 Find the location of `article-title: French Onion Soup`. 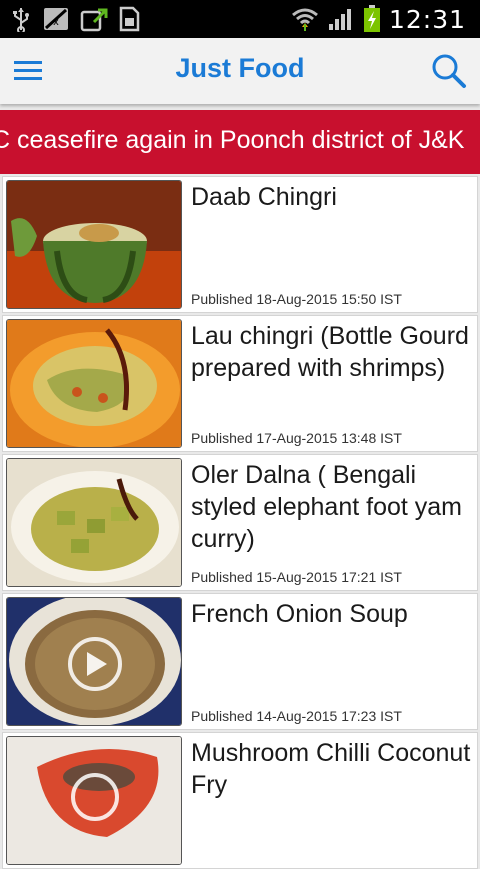

article-title: French Onion Soup is located at coordinates (299, 614).